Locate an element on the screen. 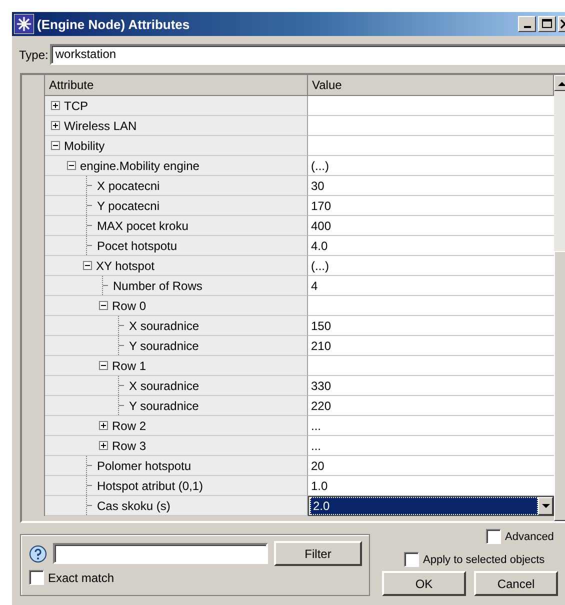  attribute-name: MAX pocet kroku is located at coordinates (142, 225).